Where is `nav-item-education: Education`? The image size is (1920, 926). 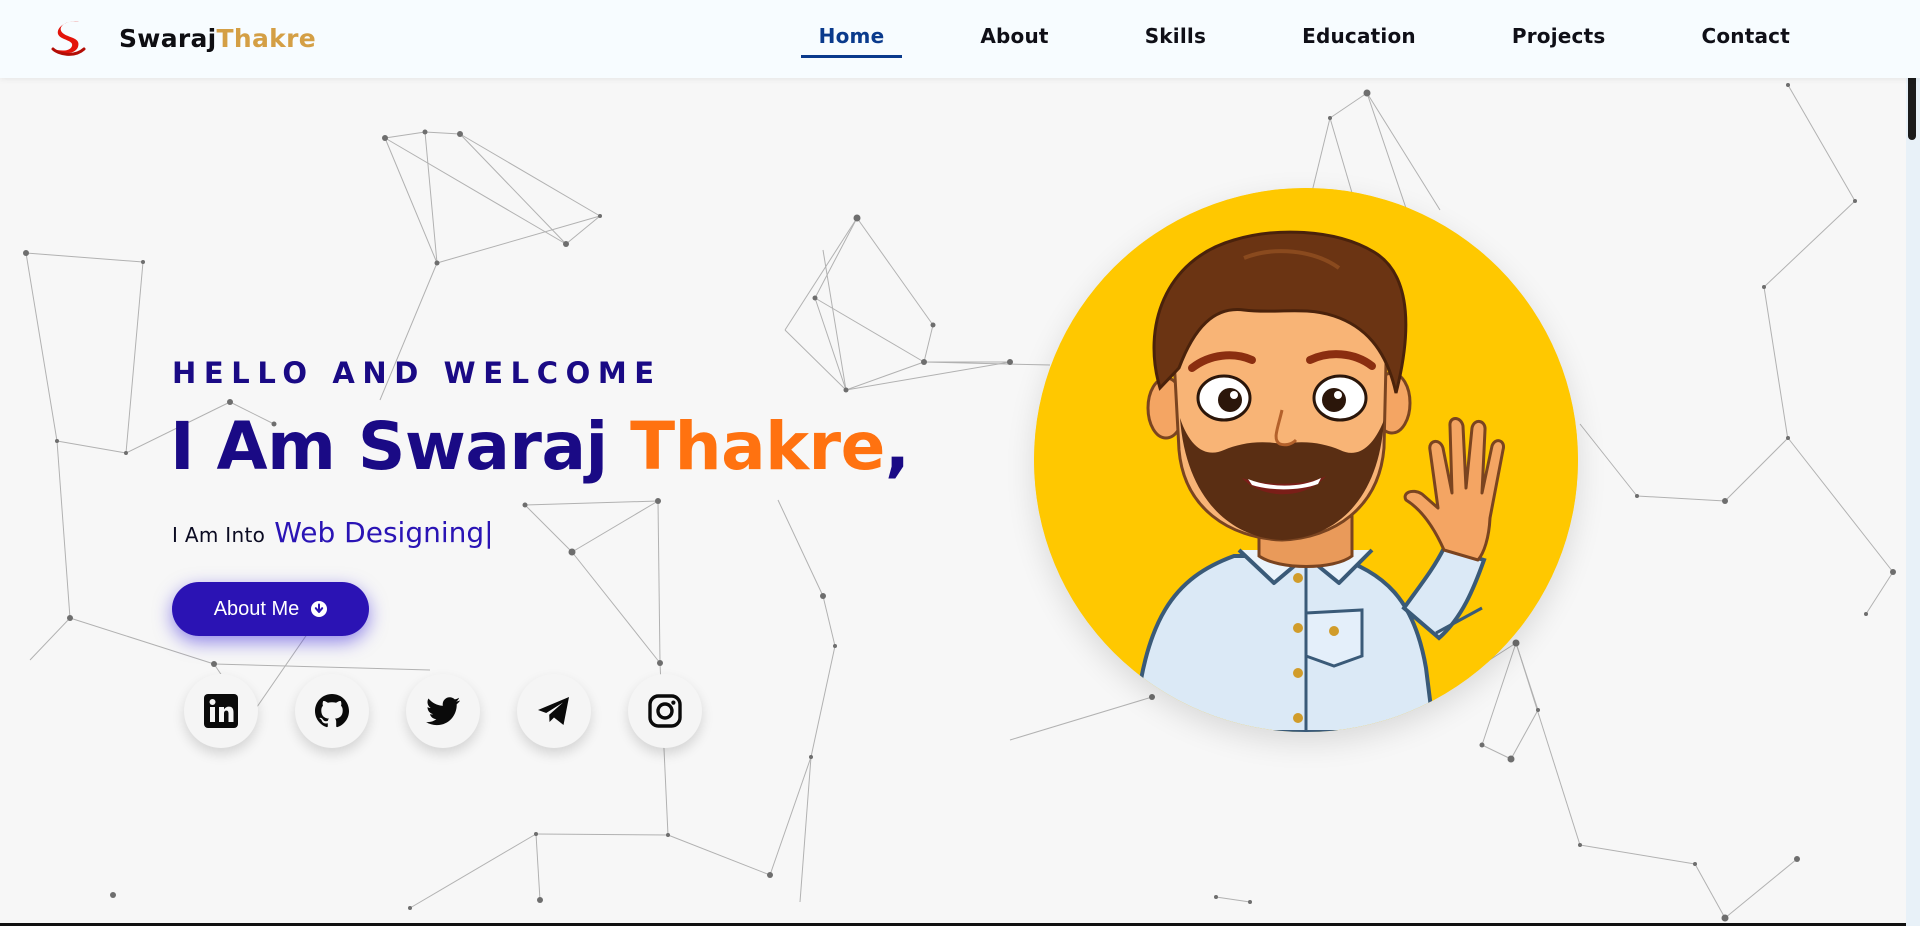
nav-item-education: Education is located at coordinates (1359, 39).